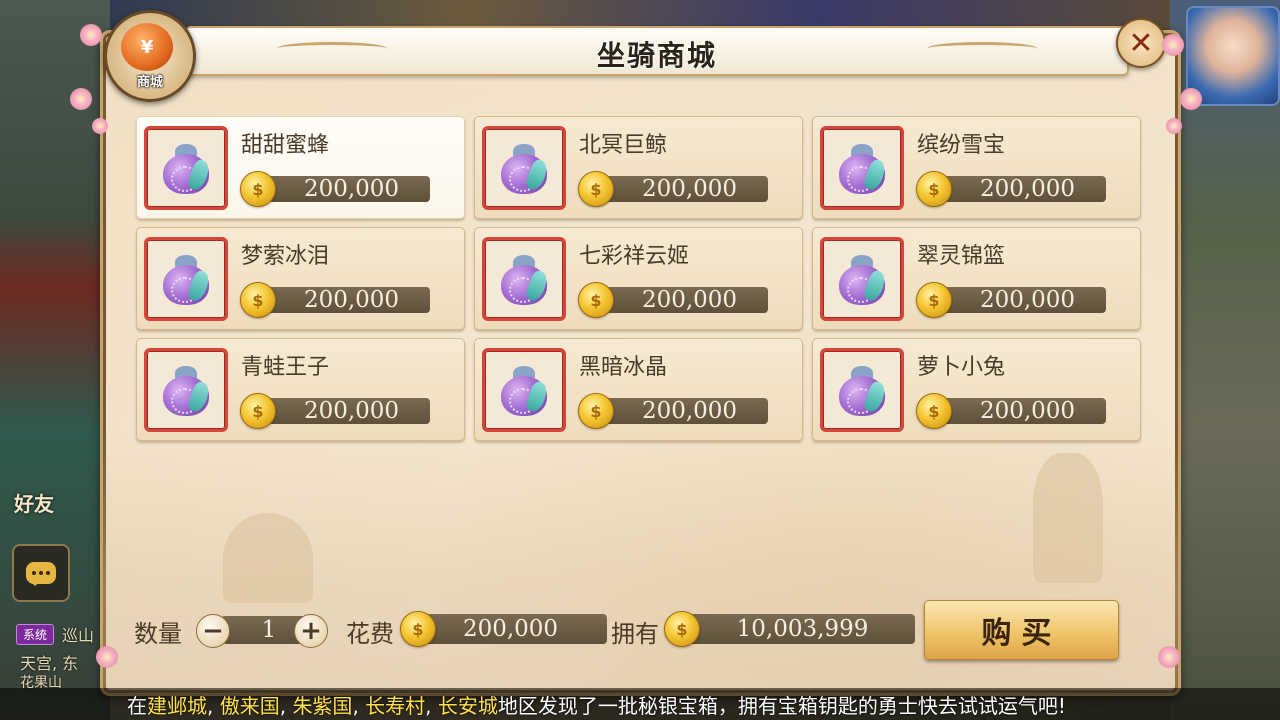  Describe the element at coordinates (656, 55) in the screenshot. I see `page-title: 坐骑商城` at that location.